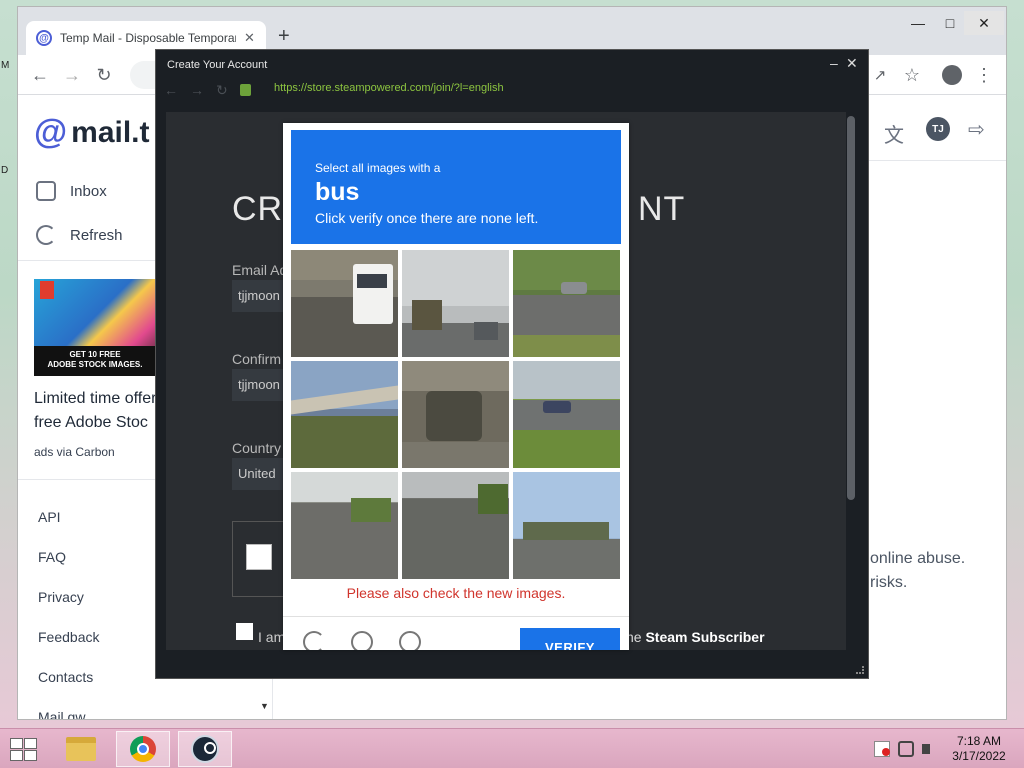  Describe the element at coordinates (244, 631) in the screenshot. I see `agreement-checkbox` at that location.